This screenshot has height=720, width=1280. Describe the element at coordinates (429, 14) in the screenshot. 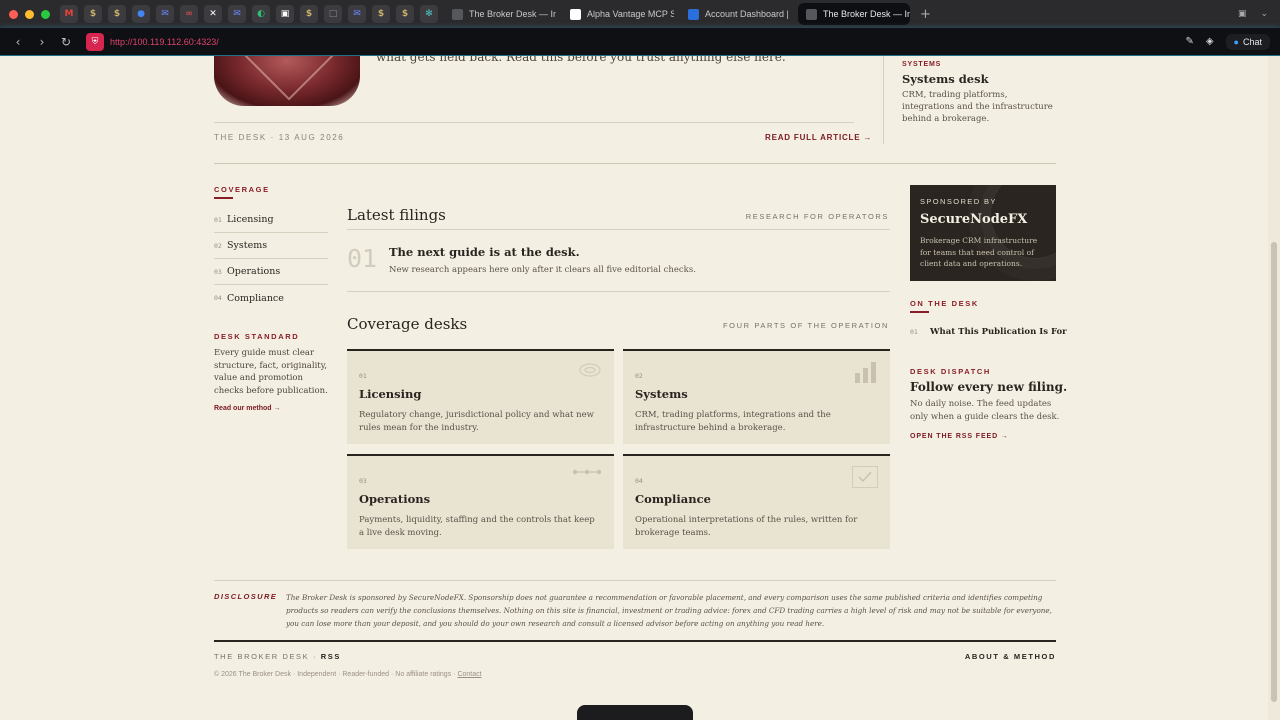

I see `pinned-tab-icon: ✻` at that location.